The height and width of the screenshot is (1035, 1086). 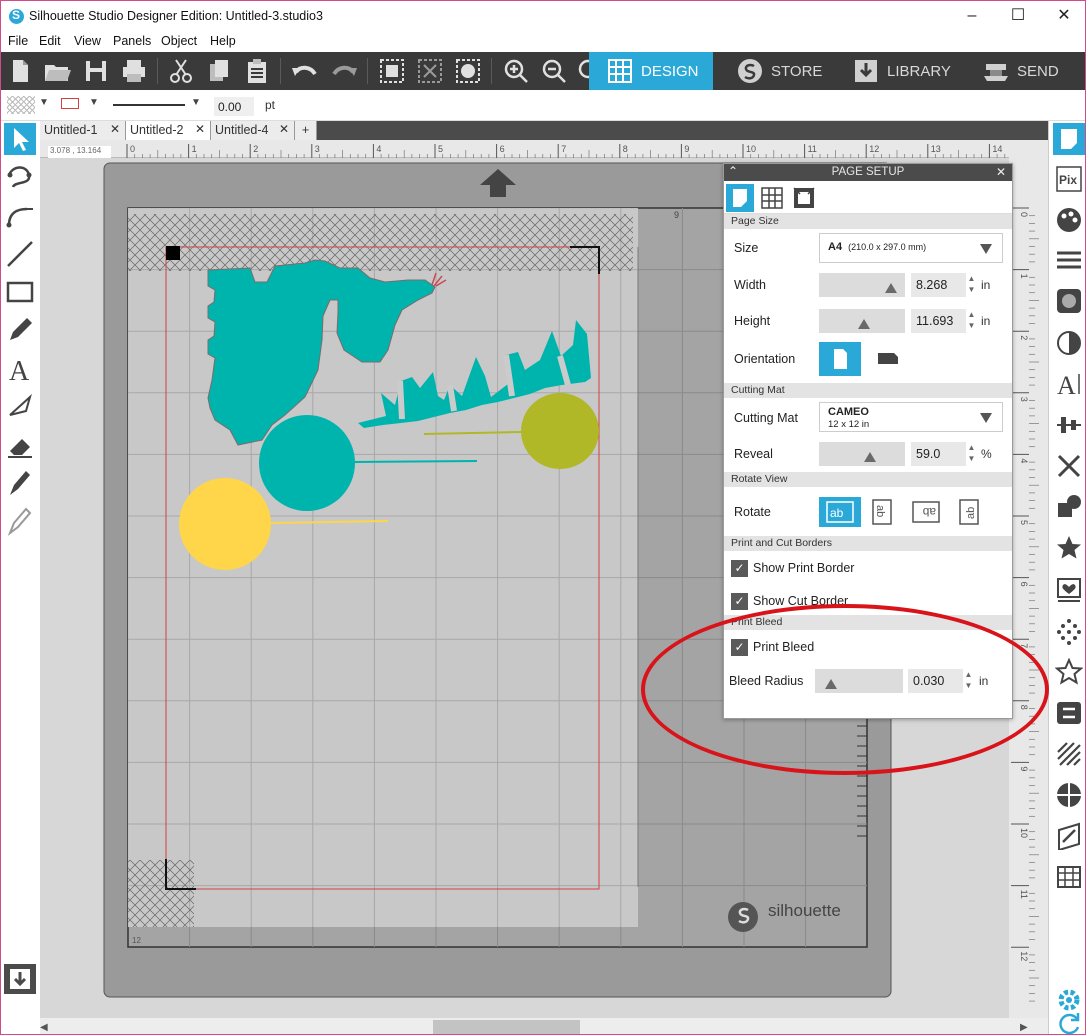 What do you see at coordinates (134, 71) in the screenshot?
I see `print-icon` at bounding box center [134, 71].